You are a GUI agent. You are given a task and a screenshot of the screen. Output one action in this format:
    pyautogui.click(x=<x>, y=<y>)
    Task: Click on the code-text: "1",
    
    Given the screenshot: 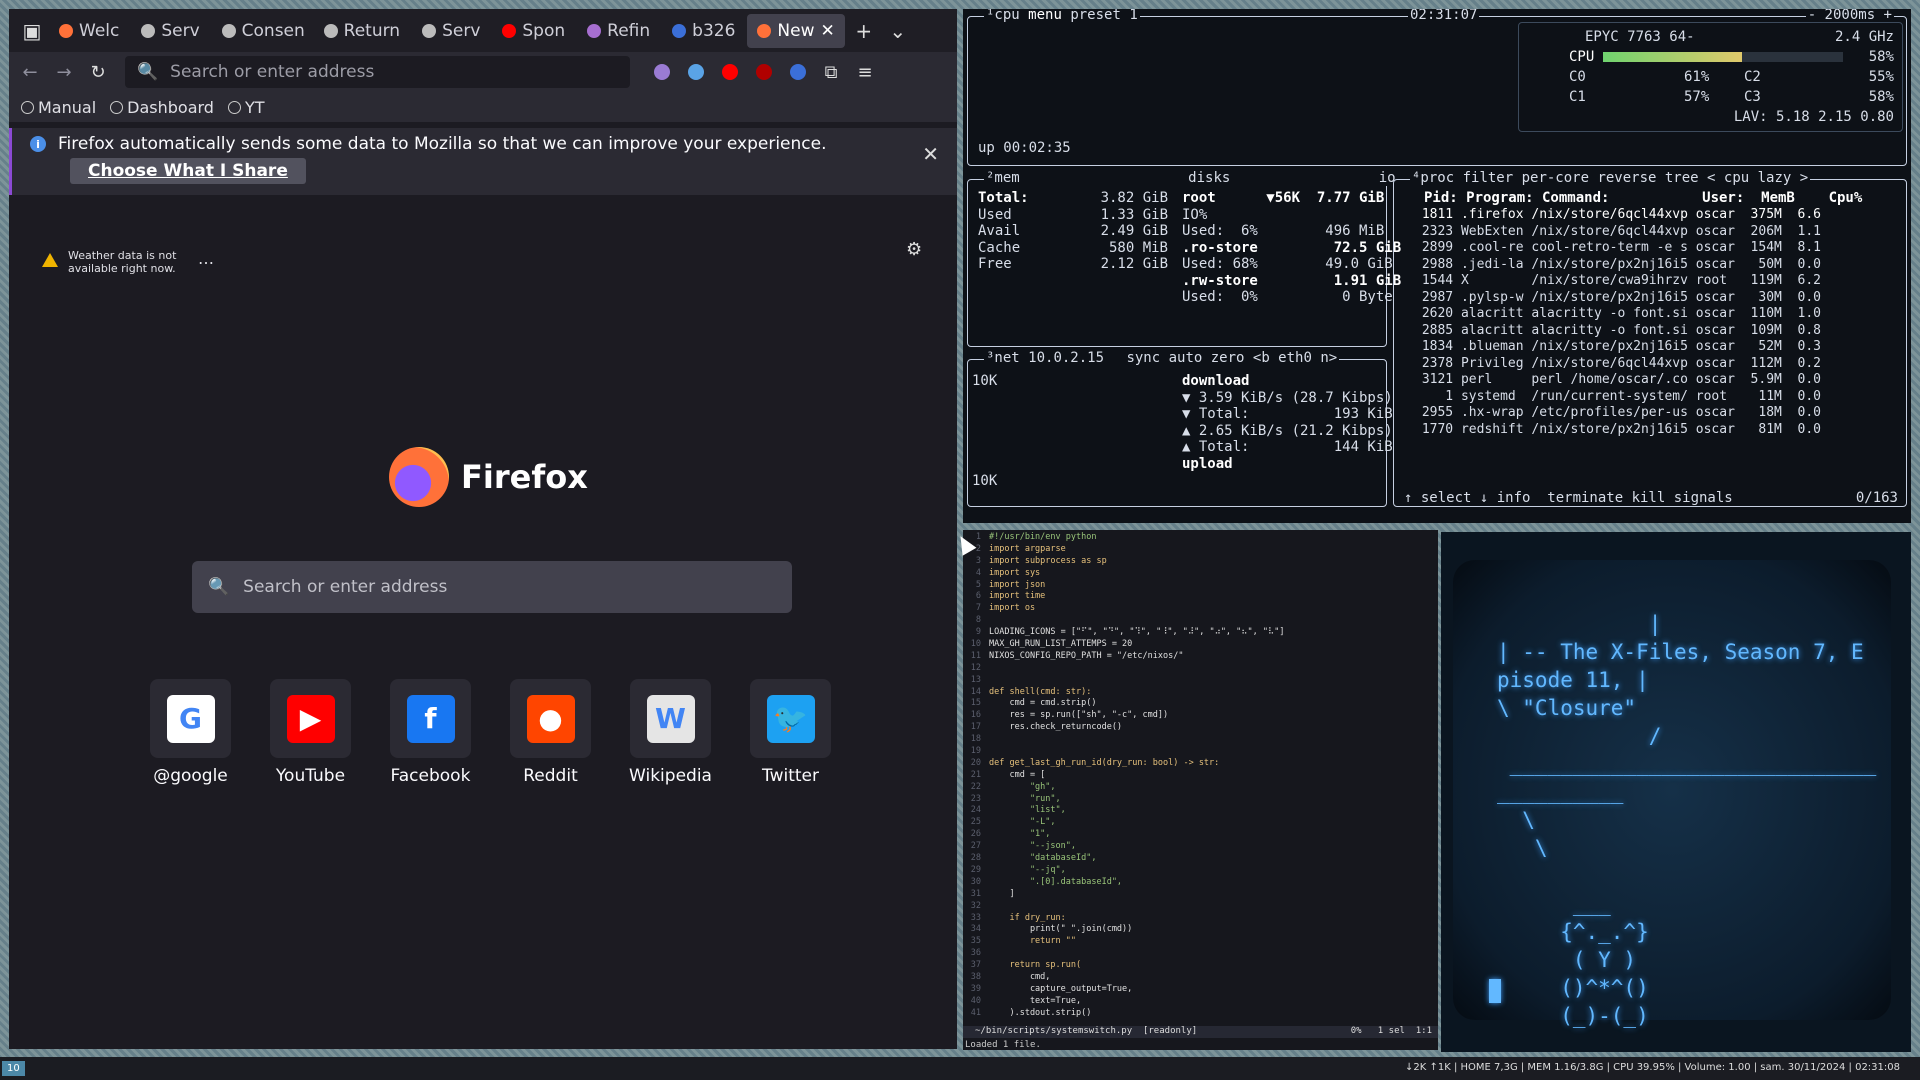 What is the action you would take?
    pyautogui.click(x=1020, y=834)
    